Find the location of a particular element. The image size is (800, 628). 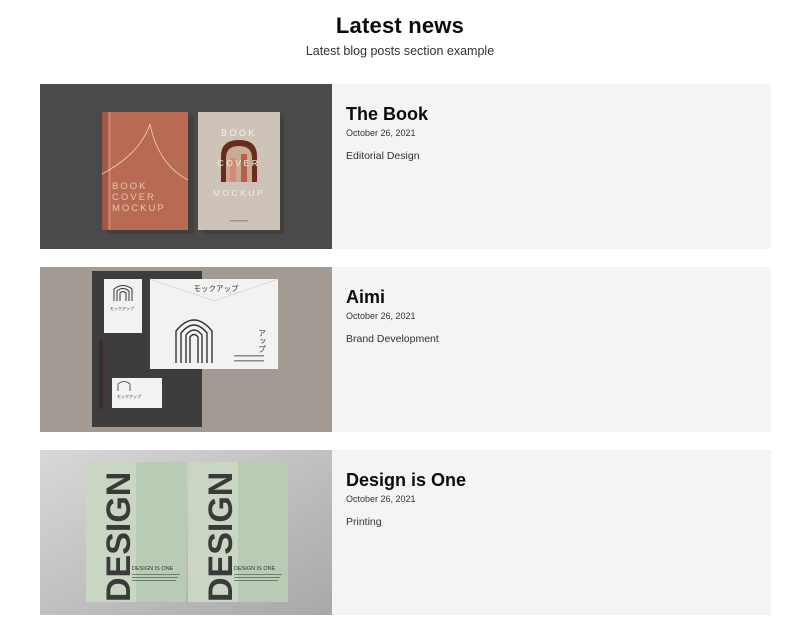

post-body: Design is One October 26, 2021 Printing is located at coordinates (552, 499).